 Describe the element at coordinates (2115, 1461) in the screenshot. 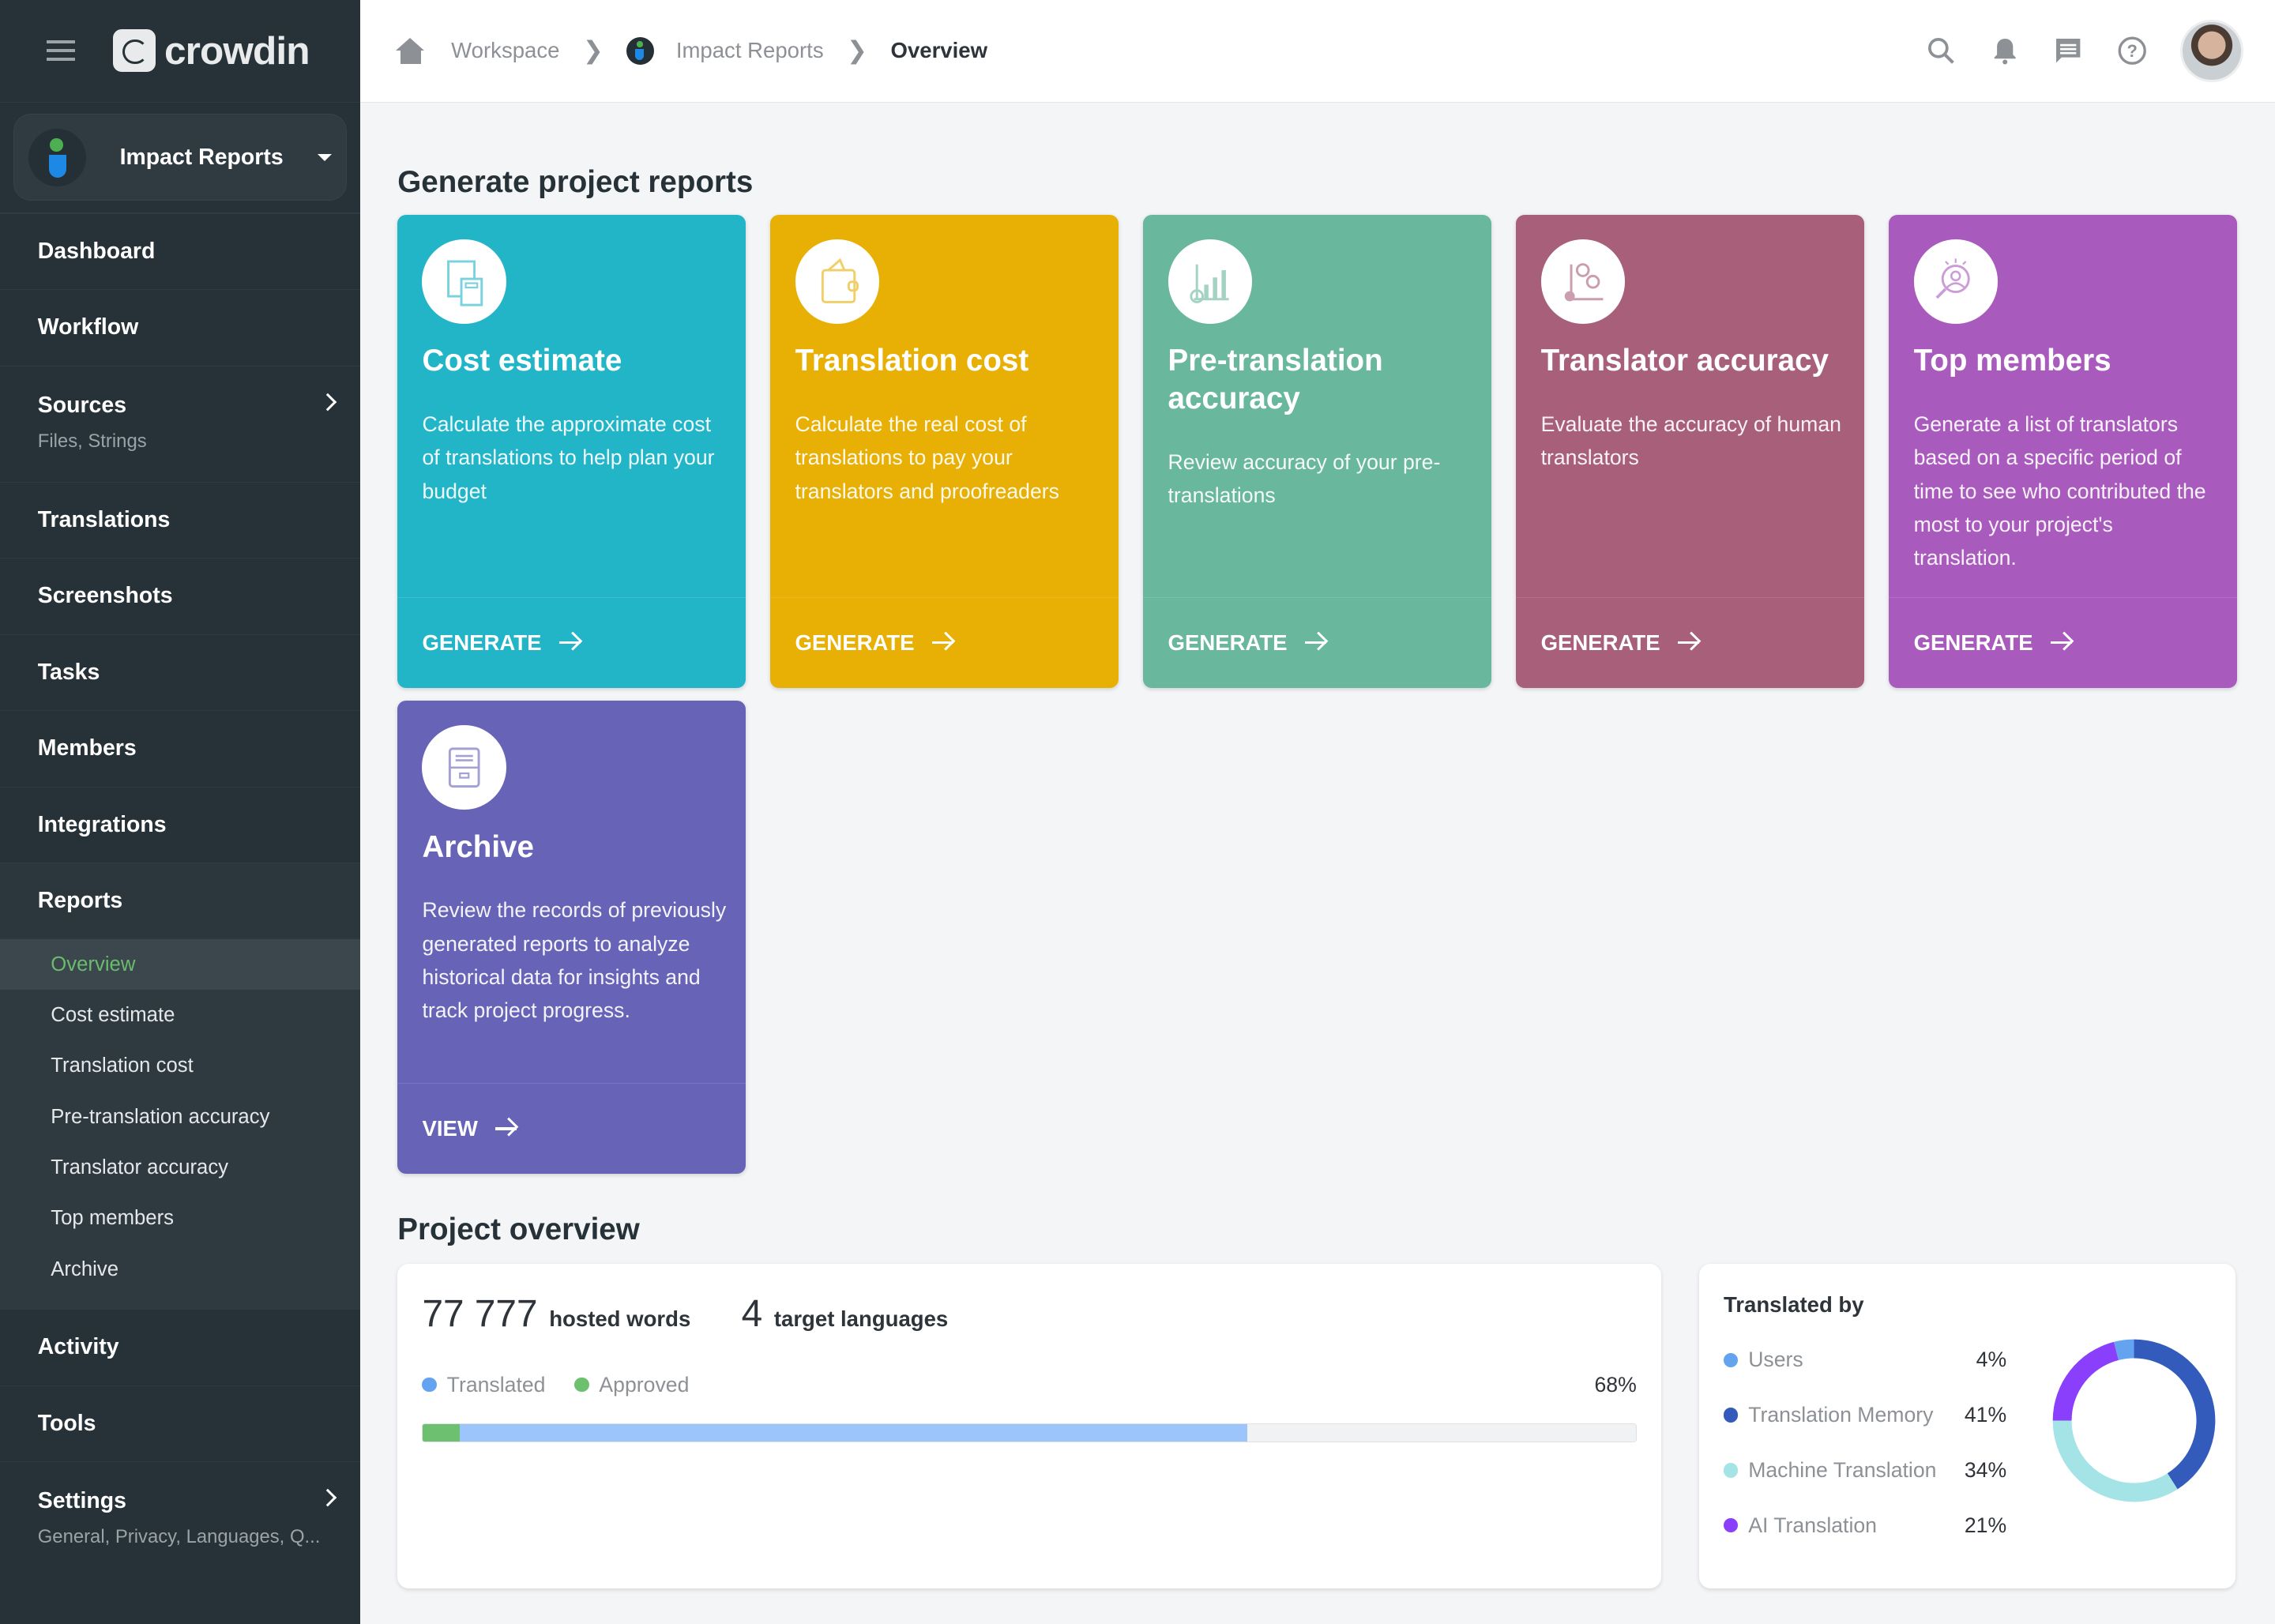

I see `donut-slice-machine-translation` at that location.